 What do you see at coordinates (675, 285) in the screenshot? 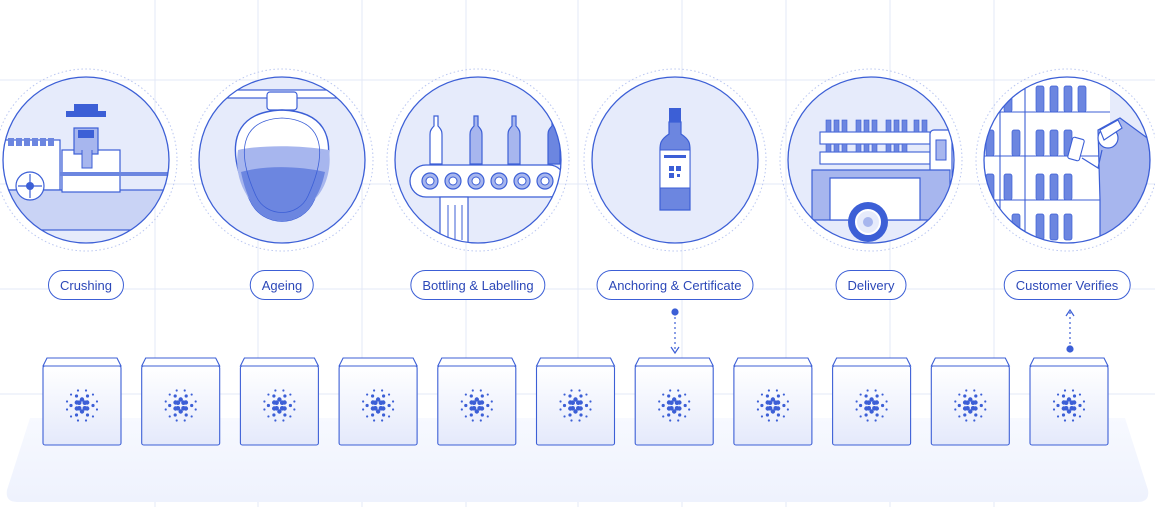
I see `stage-label-anchoring: Anchoring & Certificate` at bounding box center [675, 285].